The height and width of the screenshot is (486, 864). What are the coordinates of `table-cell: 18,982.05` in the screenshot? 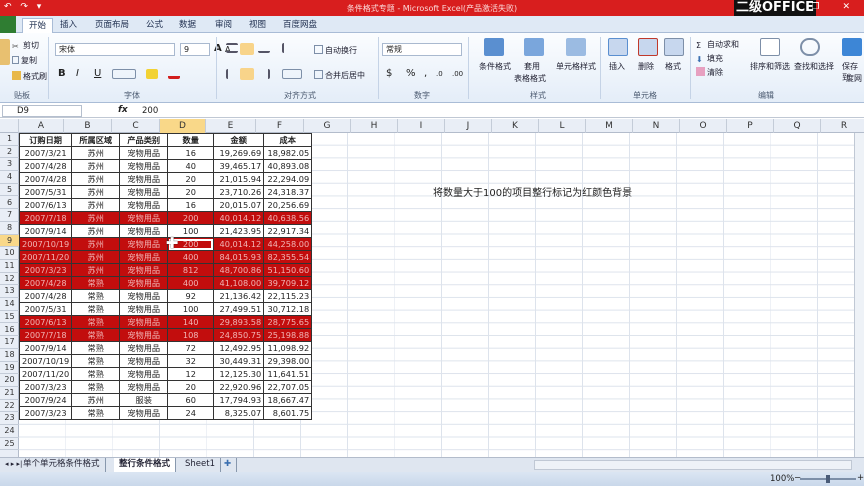 It's located at (288, 153).